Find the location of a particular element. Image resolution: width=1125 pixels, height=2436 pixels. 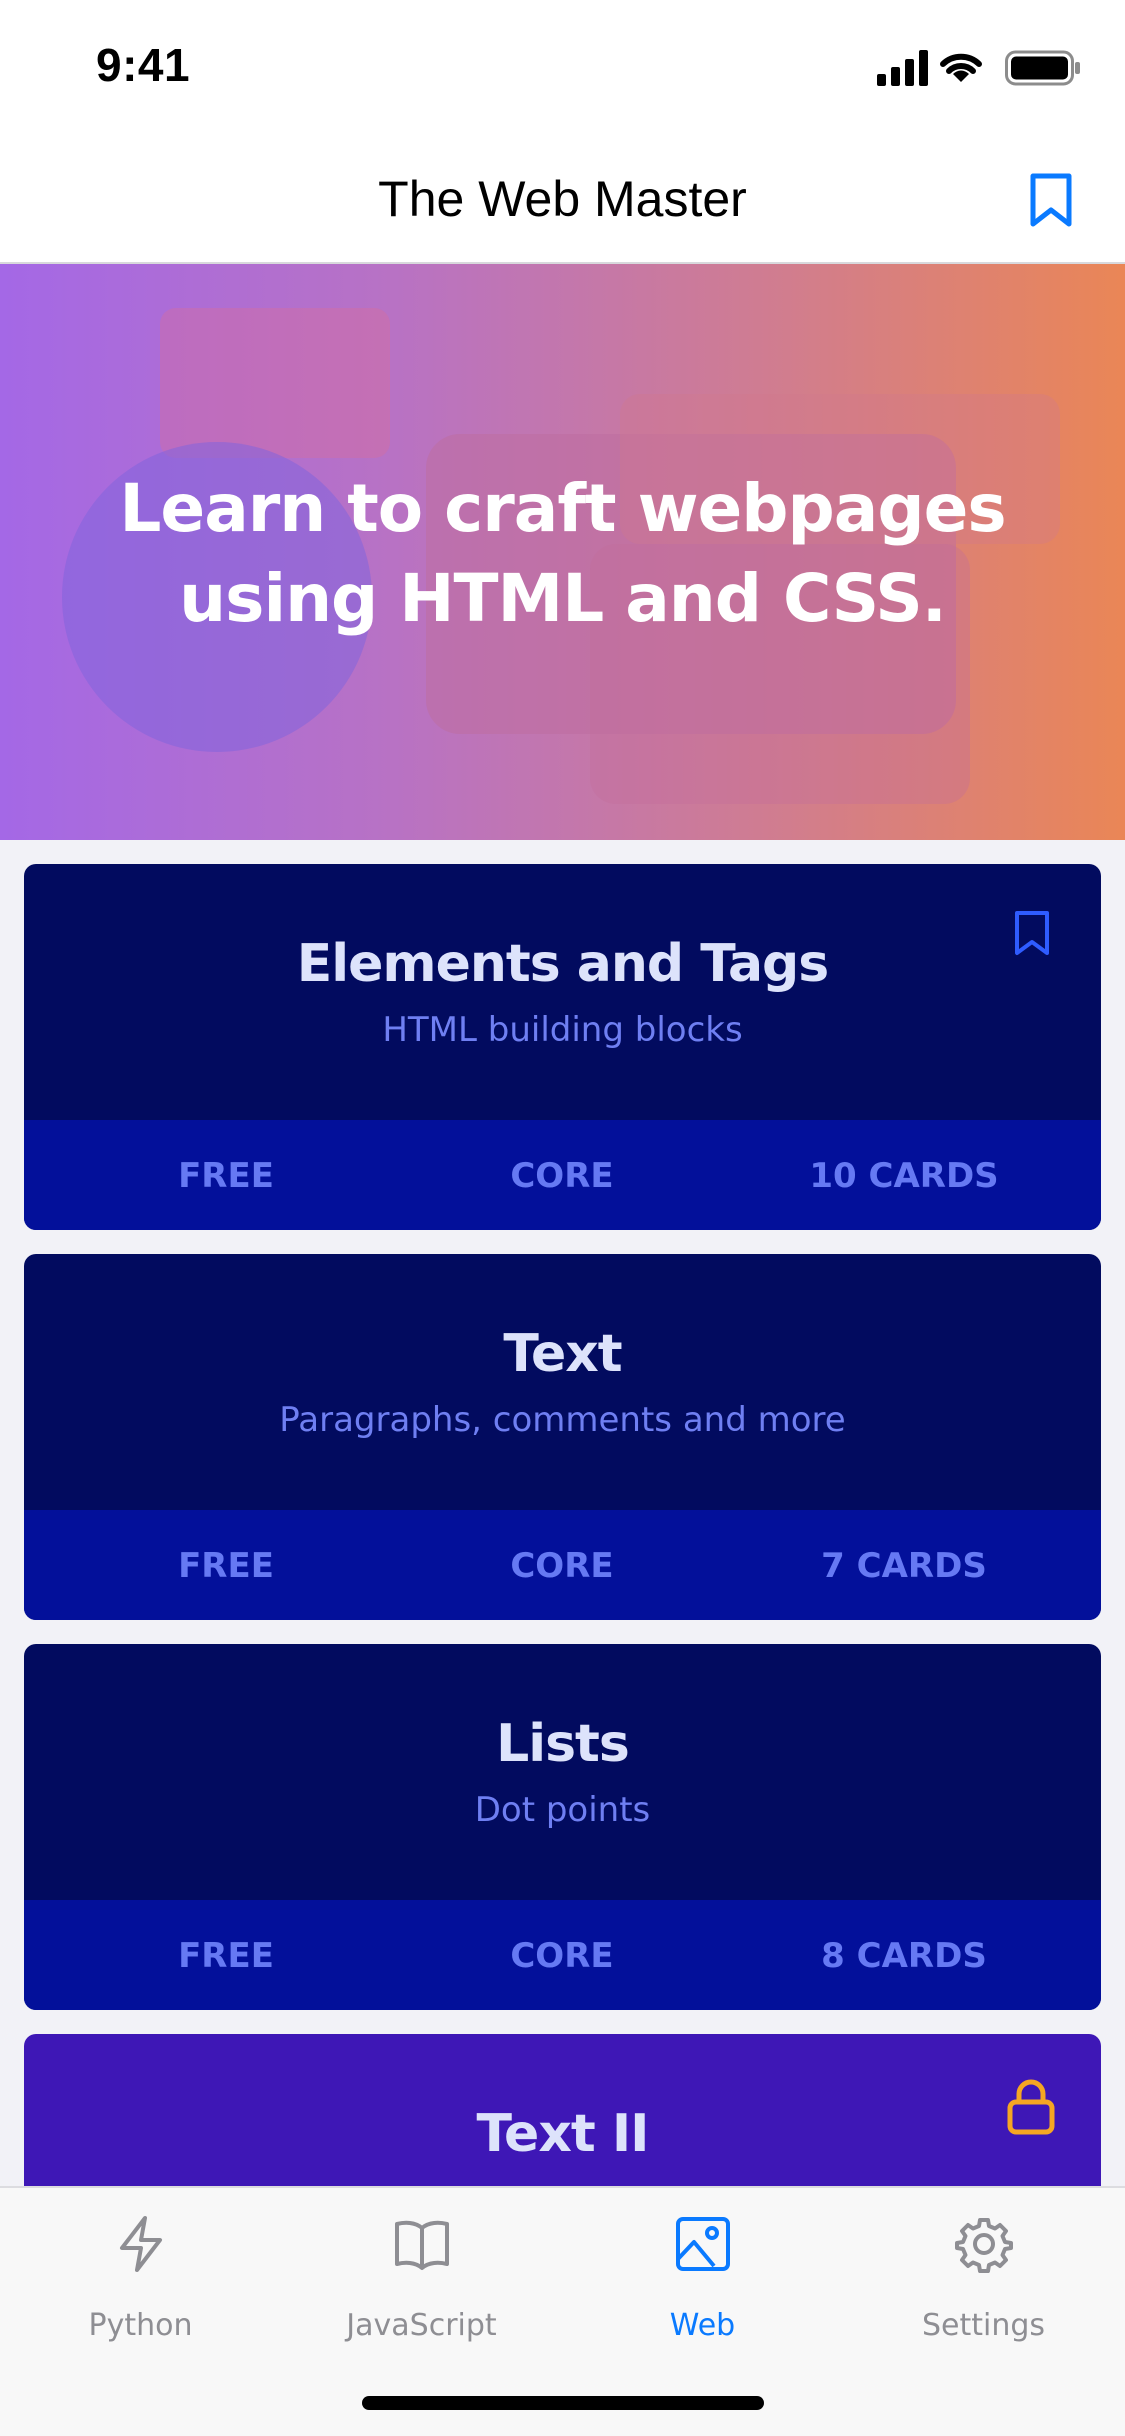

status-bar: 9:41 is located at coordinates (562, 66).